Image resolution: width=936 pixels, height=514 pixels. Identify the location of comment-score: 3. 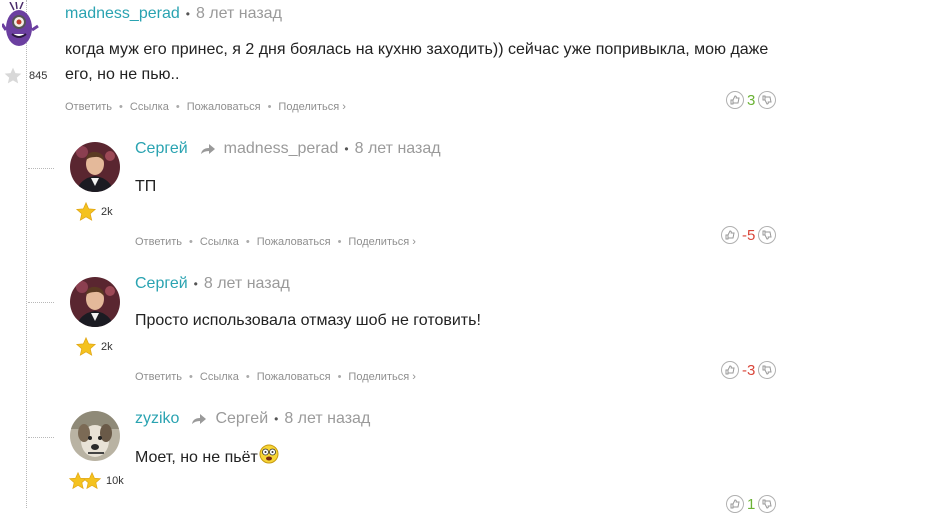
(751, 100).